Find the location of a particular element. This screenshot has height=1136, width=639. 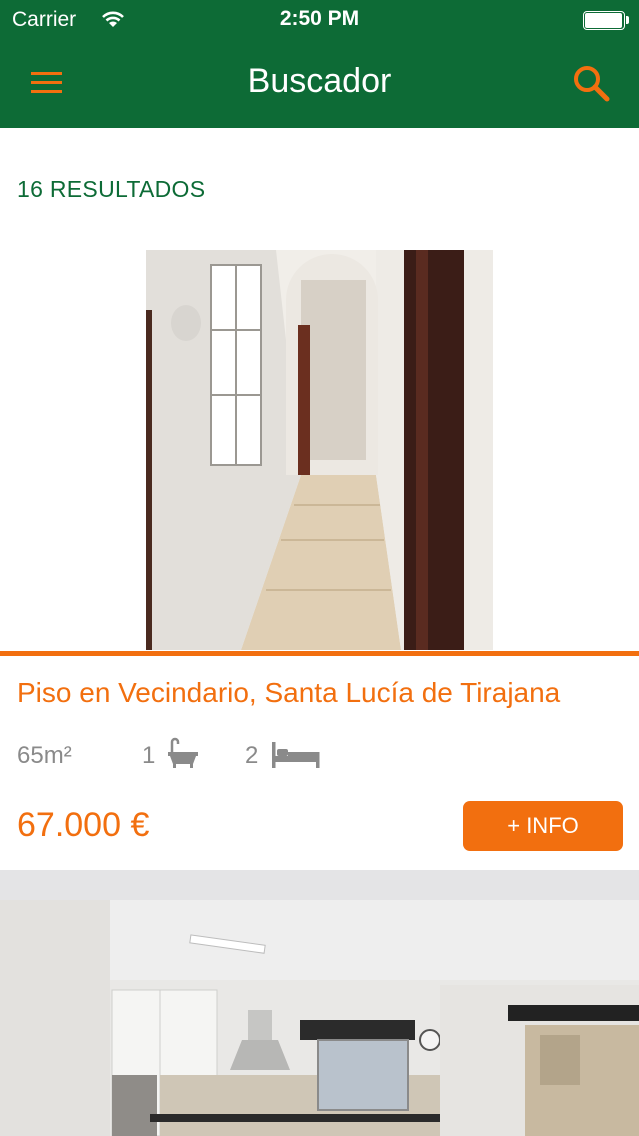

listing-area: 65m² is located at coordinates (44, 755).